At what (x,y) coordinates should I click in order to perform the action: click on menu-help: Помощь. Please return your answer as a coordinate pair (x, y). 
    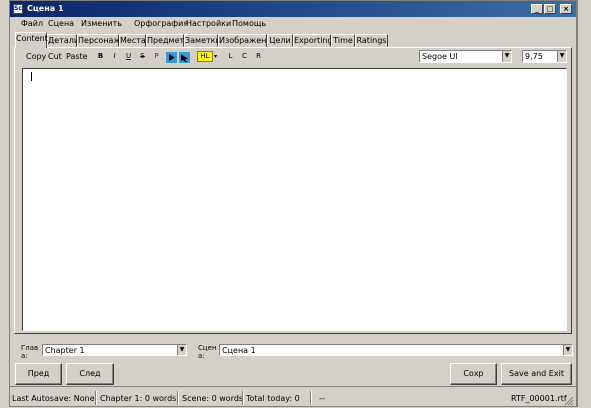
    Looking at the image, I should click on (249, 23).